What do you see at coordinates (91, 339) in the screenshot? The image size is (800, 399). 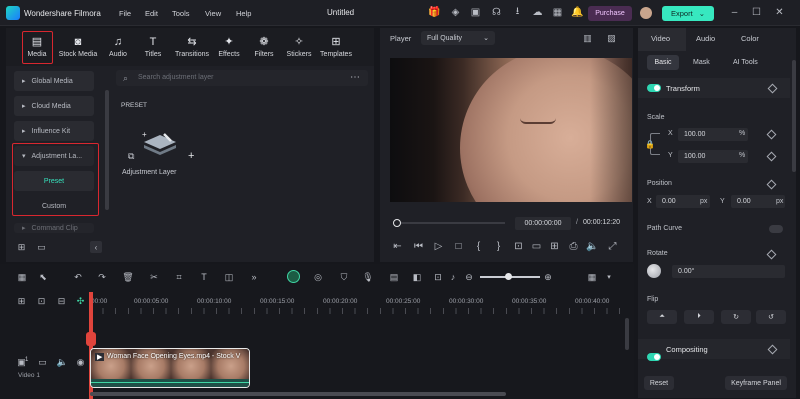 I see `playhead-marker` at bounding box center [91, 339].